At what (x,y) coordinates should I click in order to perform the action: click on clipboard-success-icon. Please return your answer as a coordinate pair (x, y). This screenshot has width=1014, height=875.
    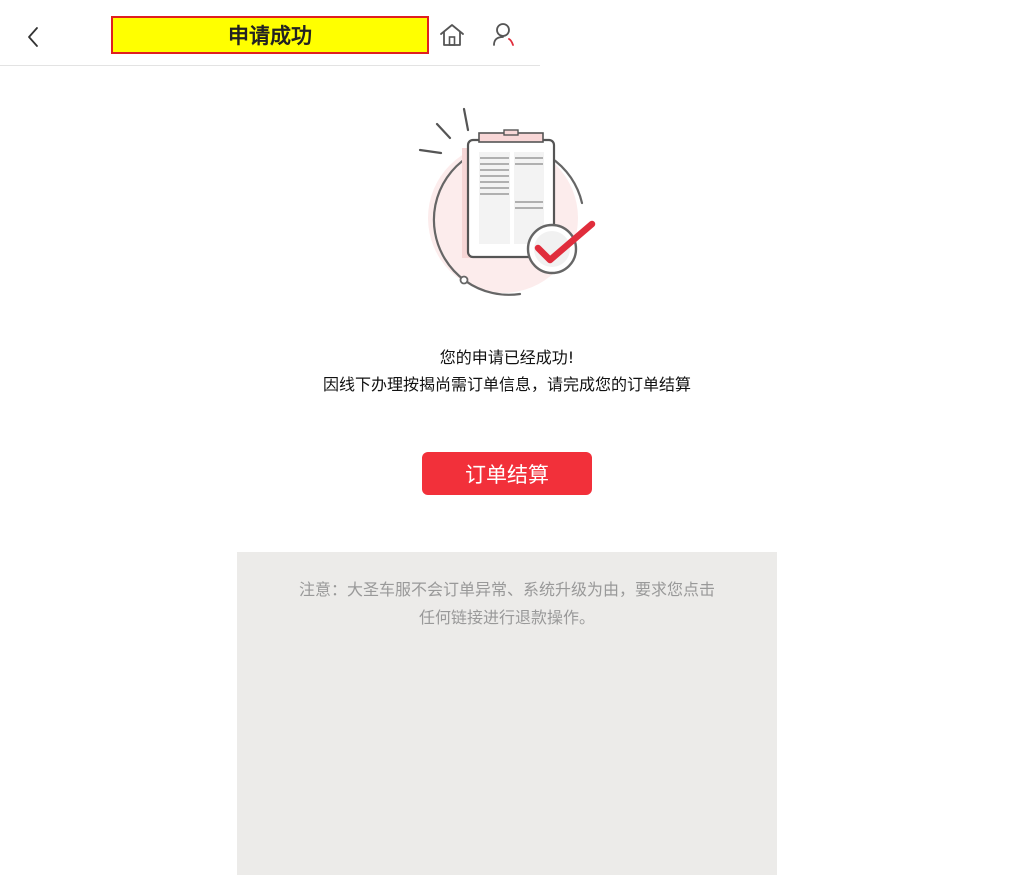
    Looking at the image, I should click on (507, 201).